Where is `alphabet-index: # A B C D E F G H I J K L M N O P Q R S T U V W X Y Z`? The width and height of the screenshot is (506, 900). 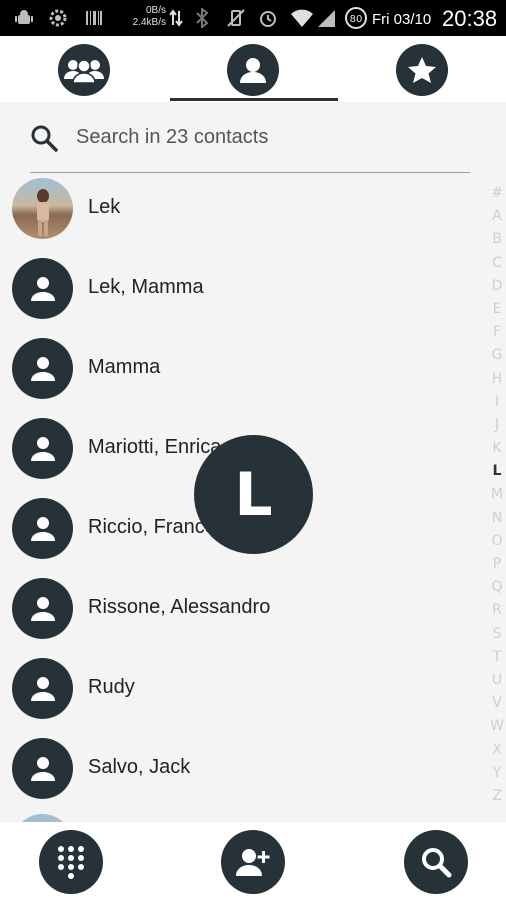 alphabet-index: # A B C D E F G H I J K L M N O P Q R S T U V W X Y Z is located at coordinates (497, 495).